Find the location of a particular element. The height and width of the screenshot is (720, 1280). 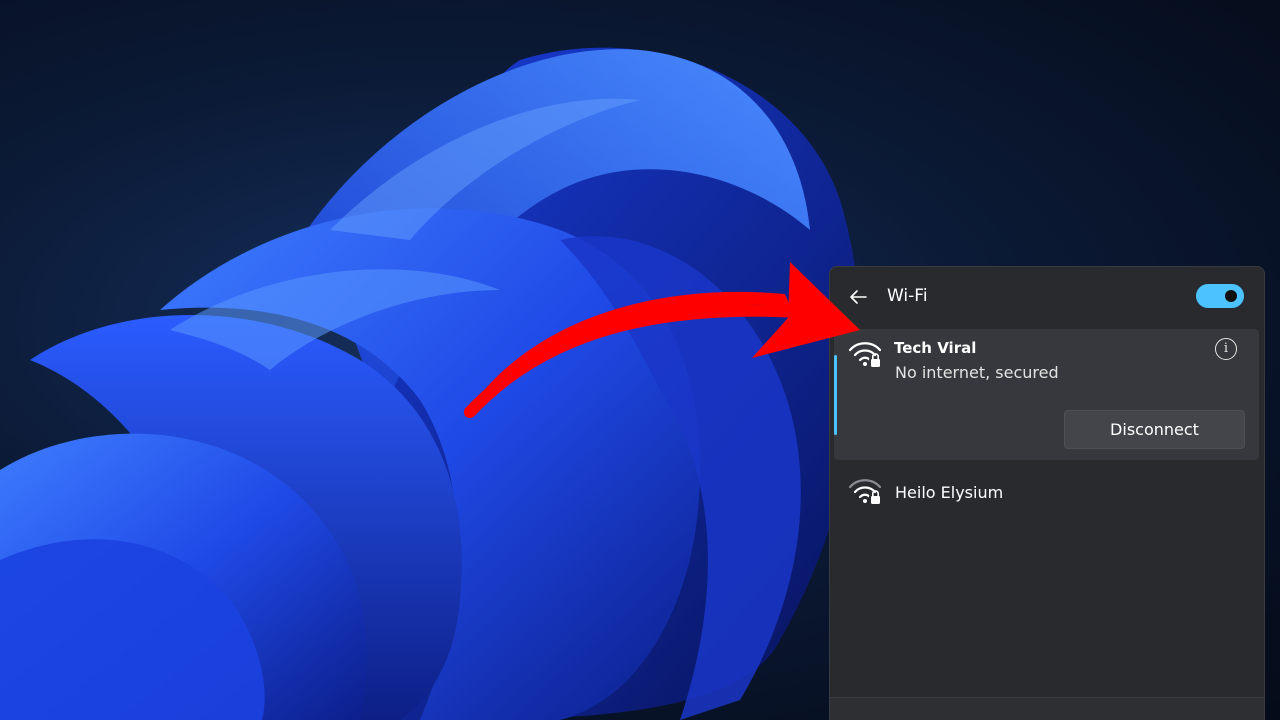

panel-title: Wi-Fi is located at coordinates (907, 296).